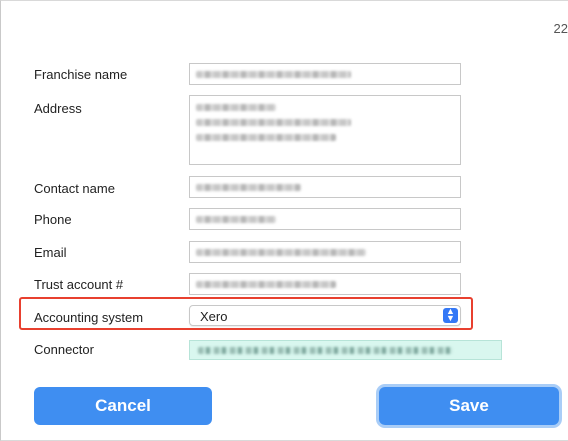 The image size is (568, 441). I want to click on chevron-up-down-icon: ▲ ▼, so click(450, 315).